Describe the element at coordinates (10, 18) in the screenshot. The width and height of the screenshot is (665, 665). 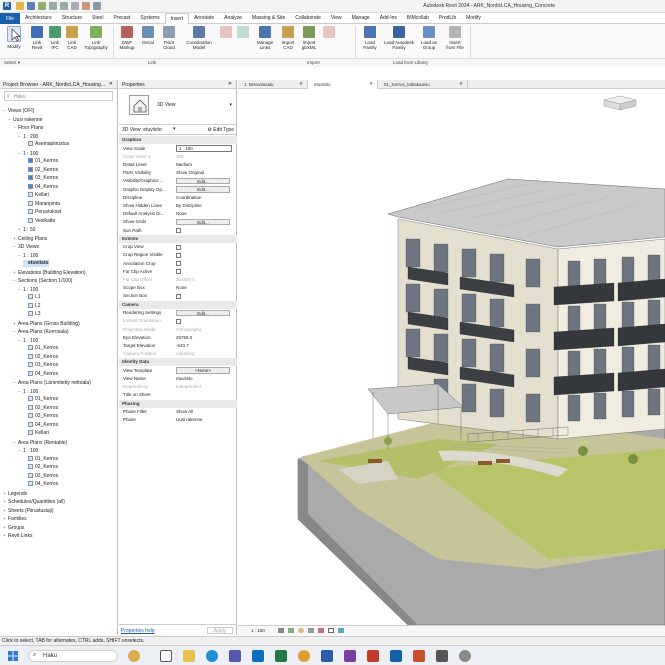
I see `file-tab: File` at that location.